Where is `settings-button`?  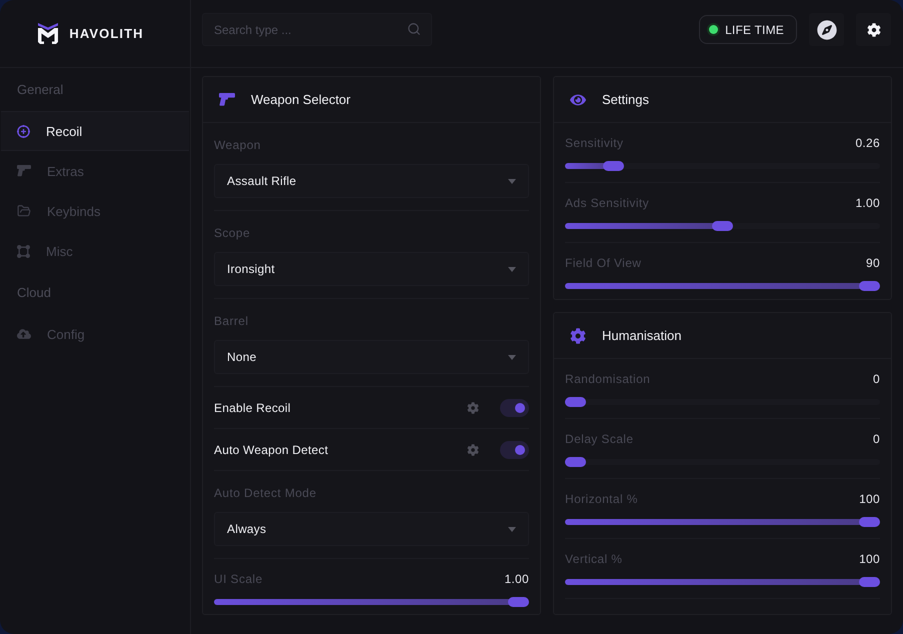 settings-button is located at coordinates (873, 29).